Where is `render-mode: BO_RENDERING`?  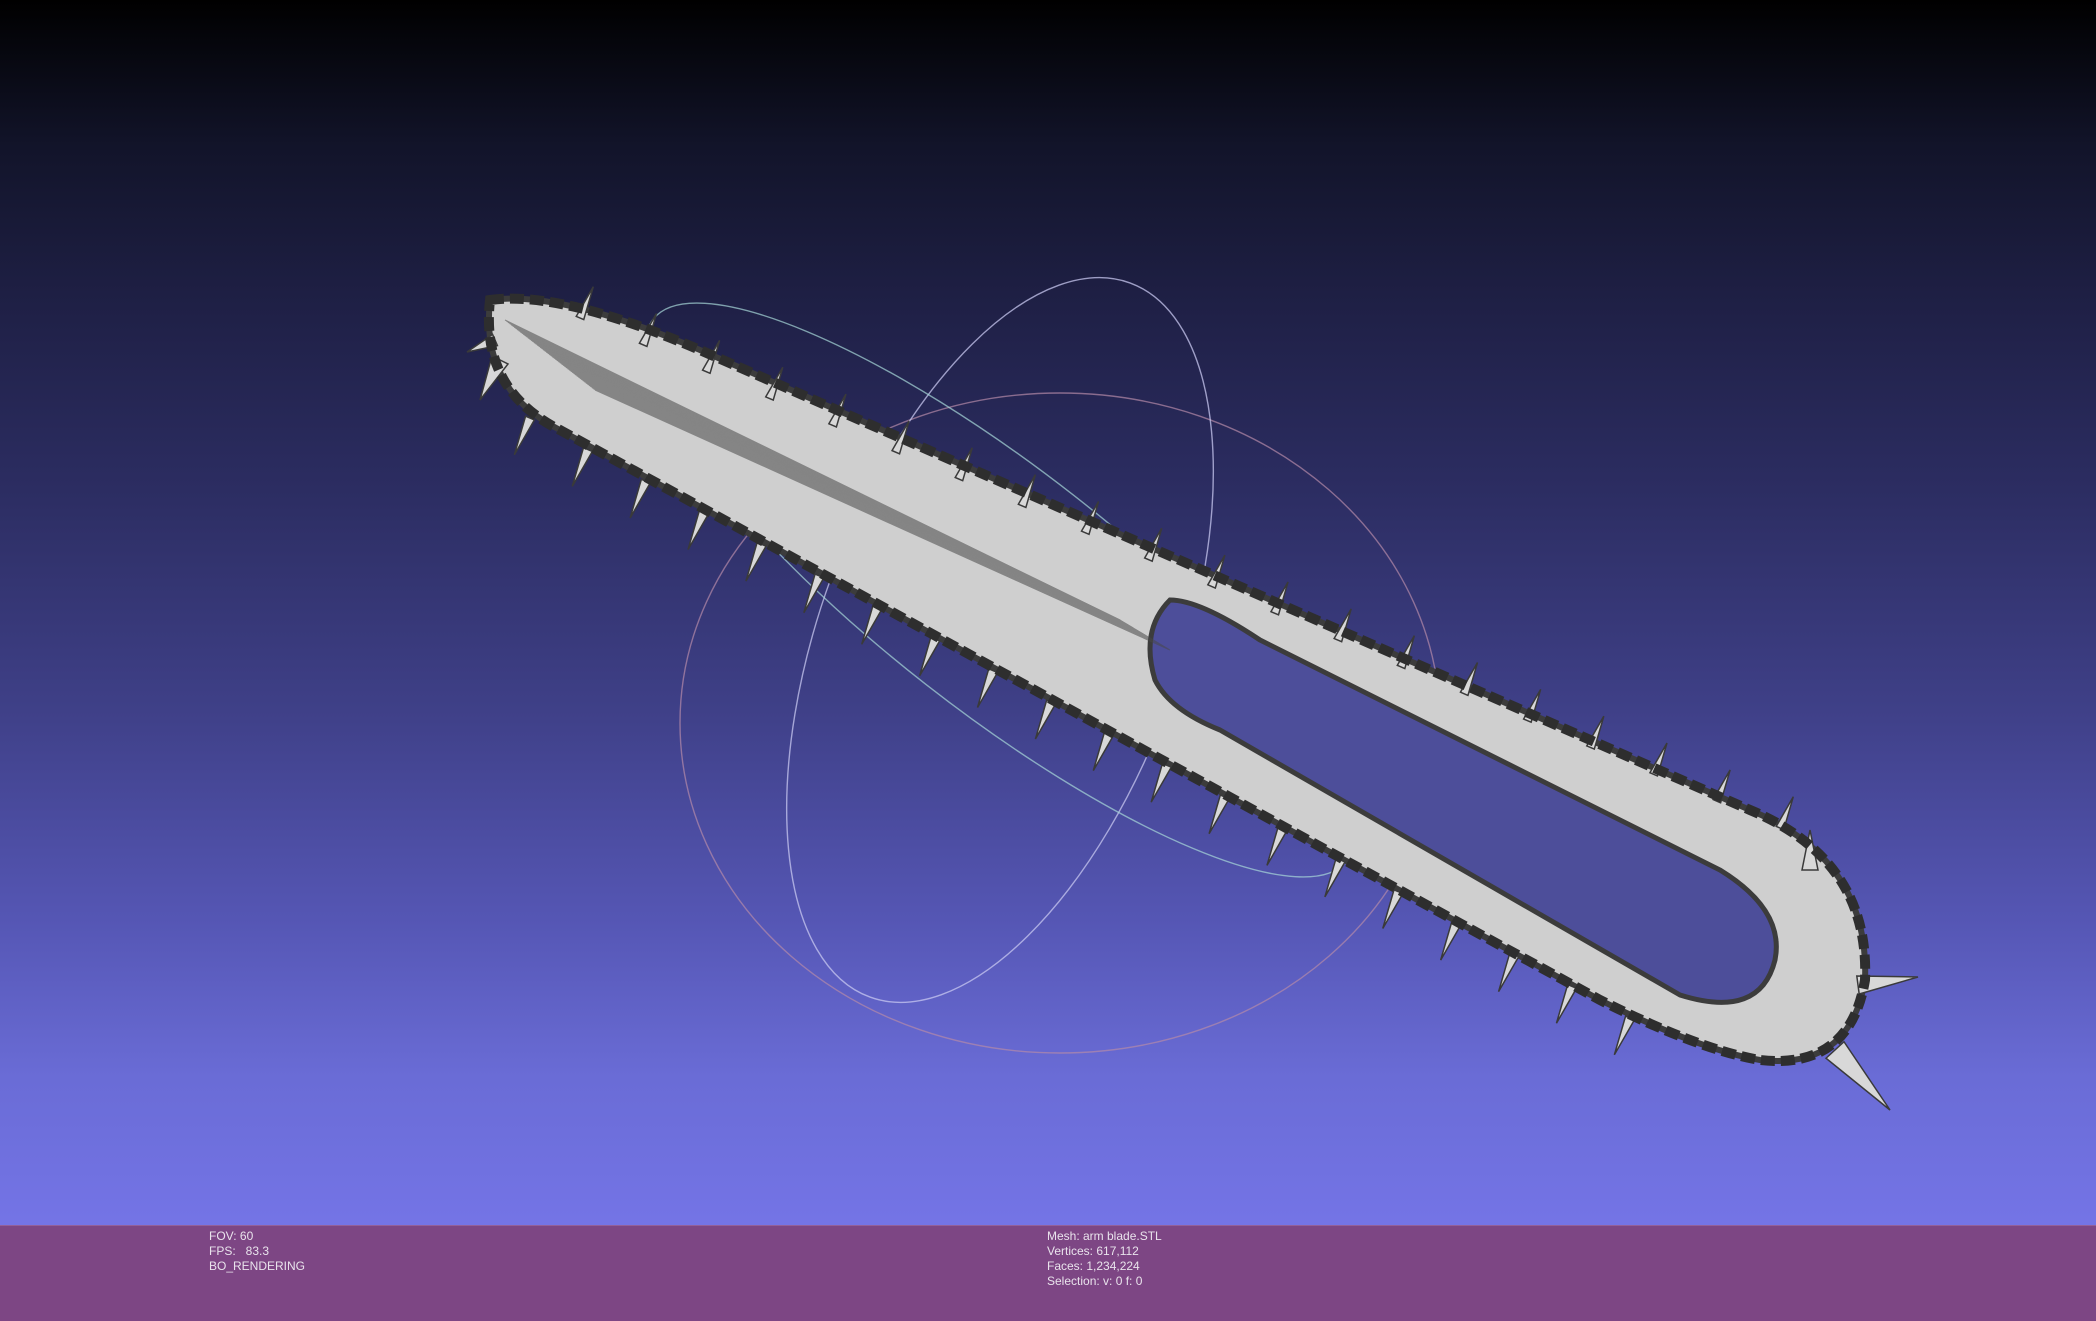 render-mode: BO_RENDERING is located at coordinates (257, 1266).